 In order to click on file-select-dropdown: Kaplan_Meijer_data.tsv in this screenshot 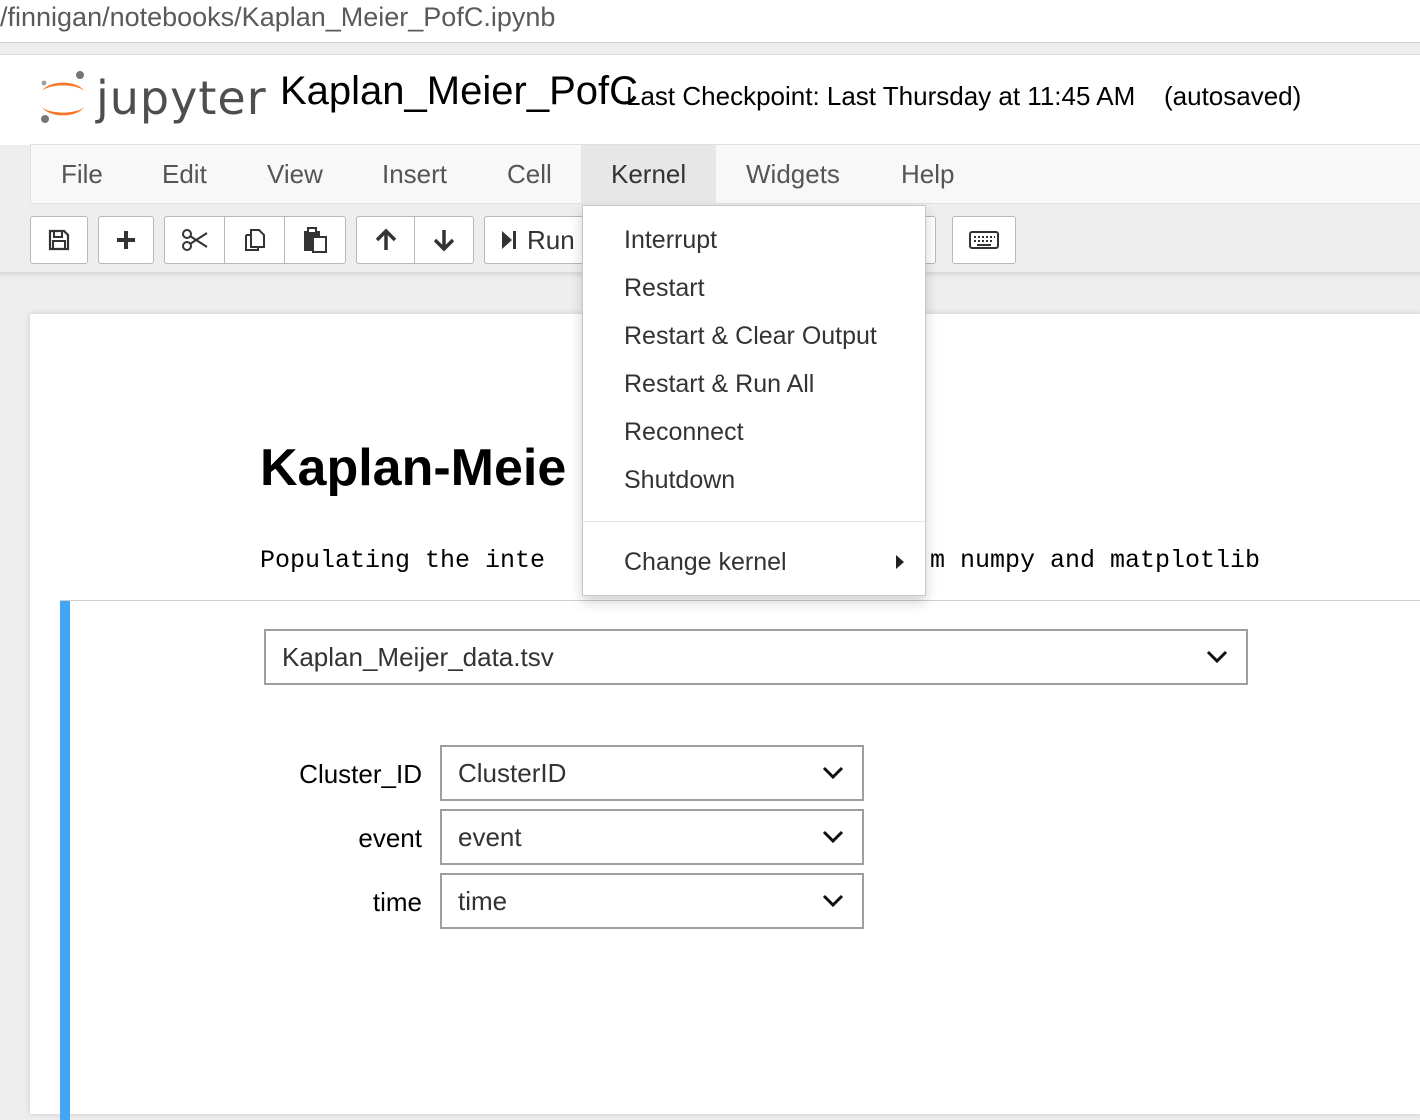, I will do `click(756, 657)`.